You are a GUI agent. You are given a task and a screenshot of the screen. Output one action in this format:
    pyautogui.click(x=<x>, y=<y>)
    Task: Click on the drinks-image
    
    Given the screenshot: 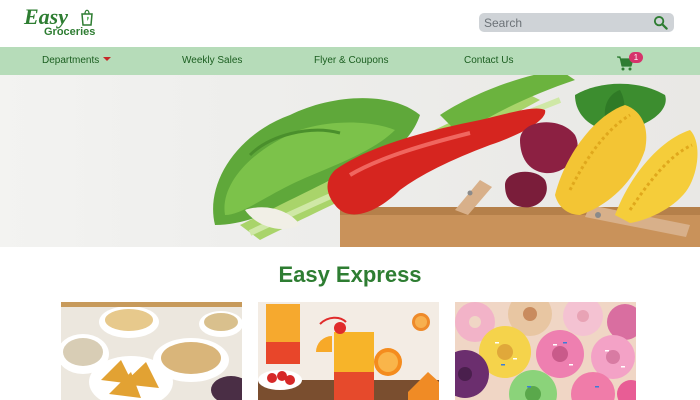 What is the action you would take?
    pyautogui.click(x=348, y=351)
    